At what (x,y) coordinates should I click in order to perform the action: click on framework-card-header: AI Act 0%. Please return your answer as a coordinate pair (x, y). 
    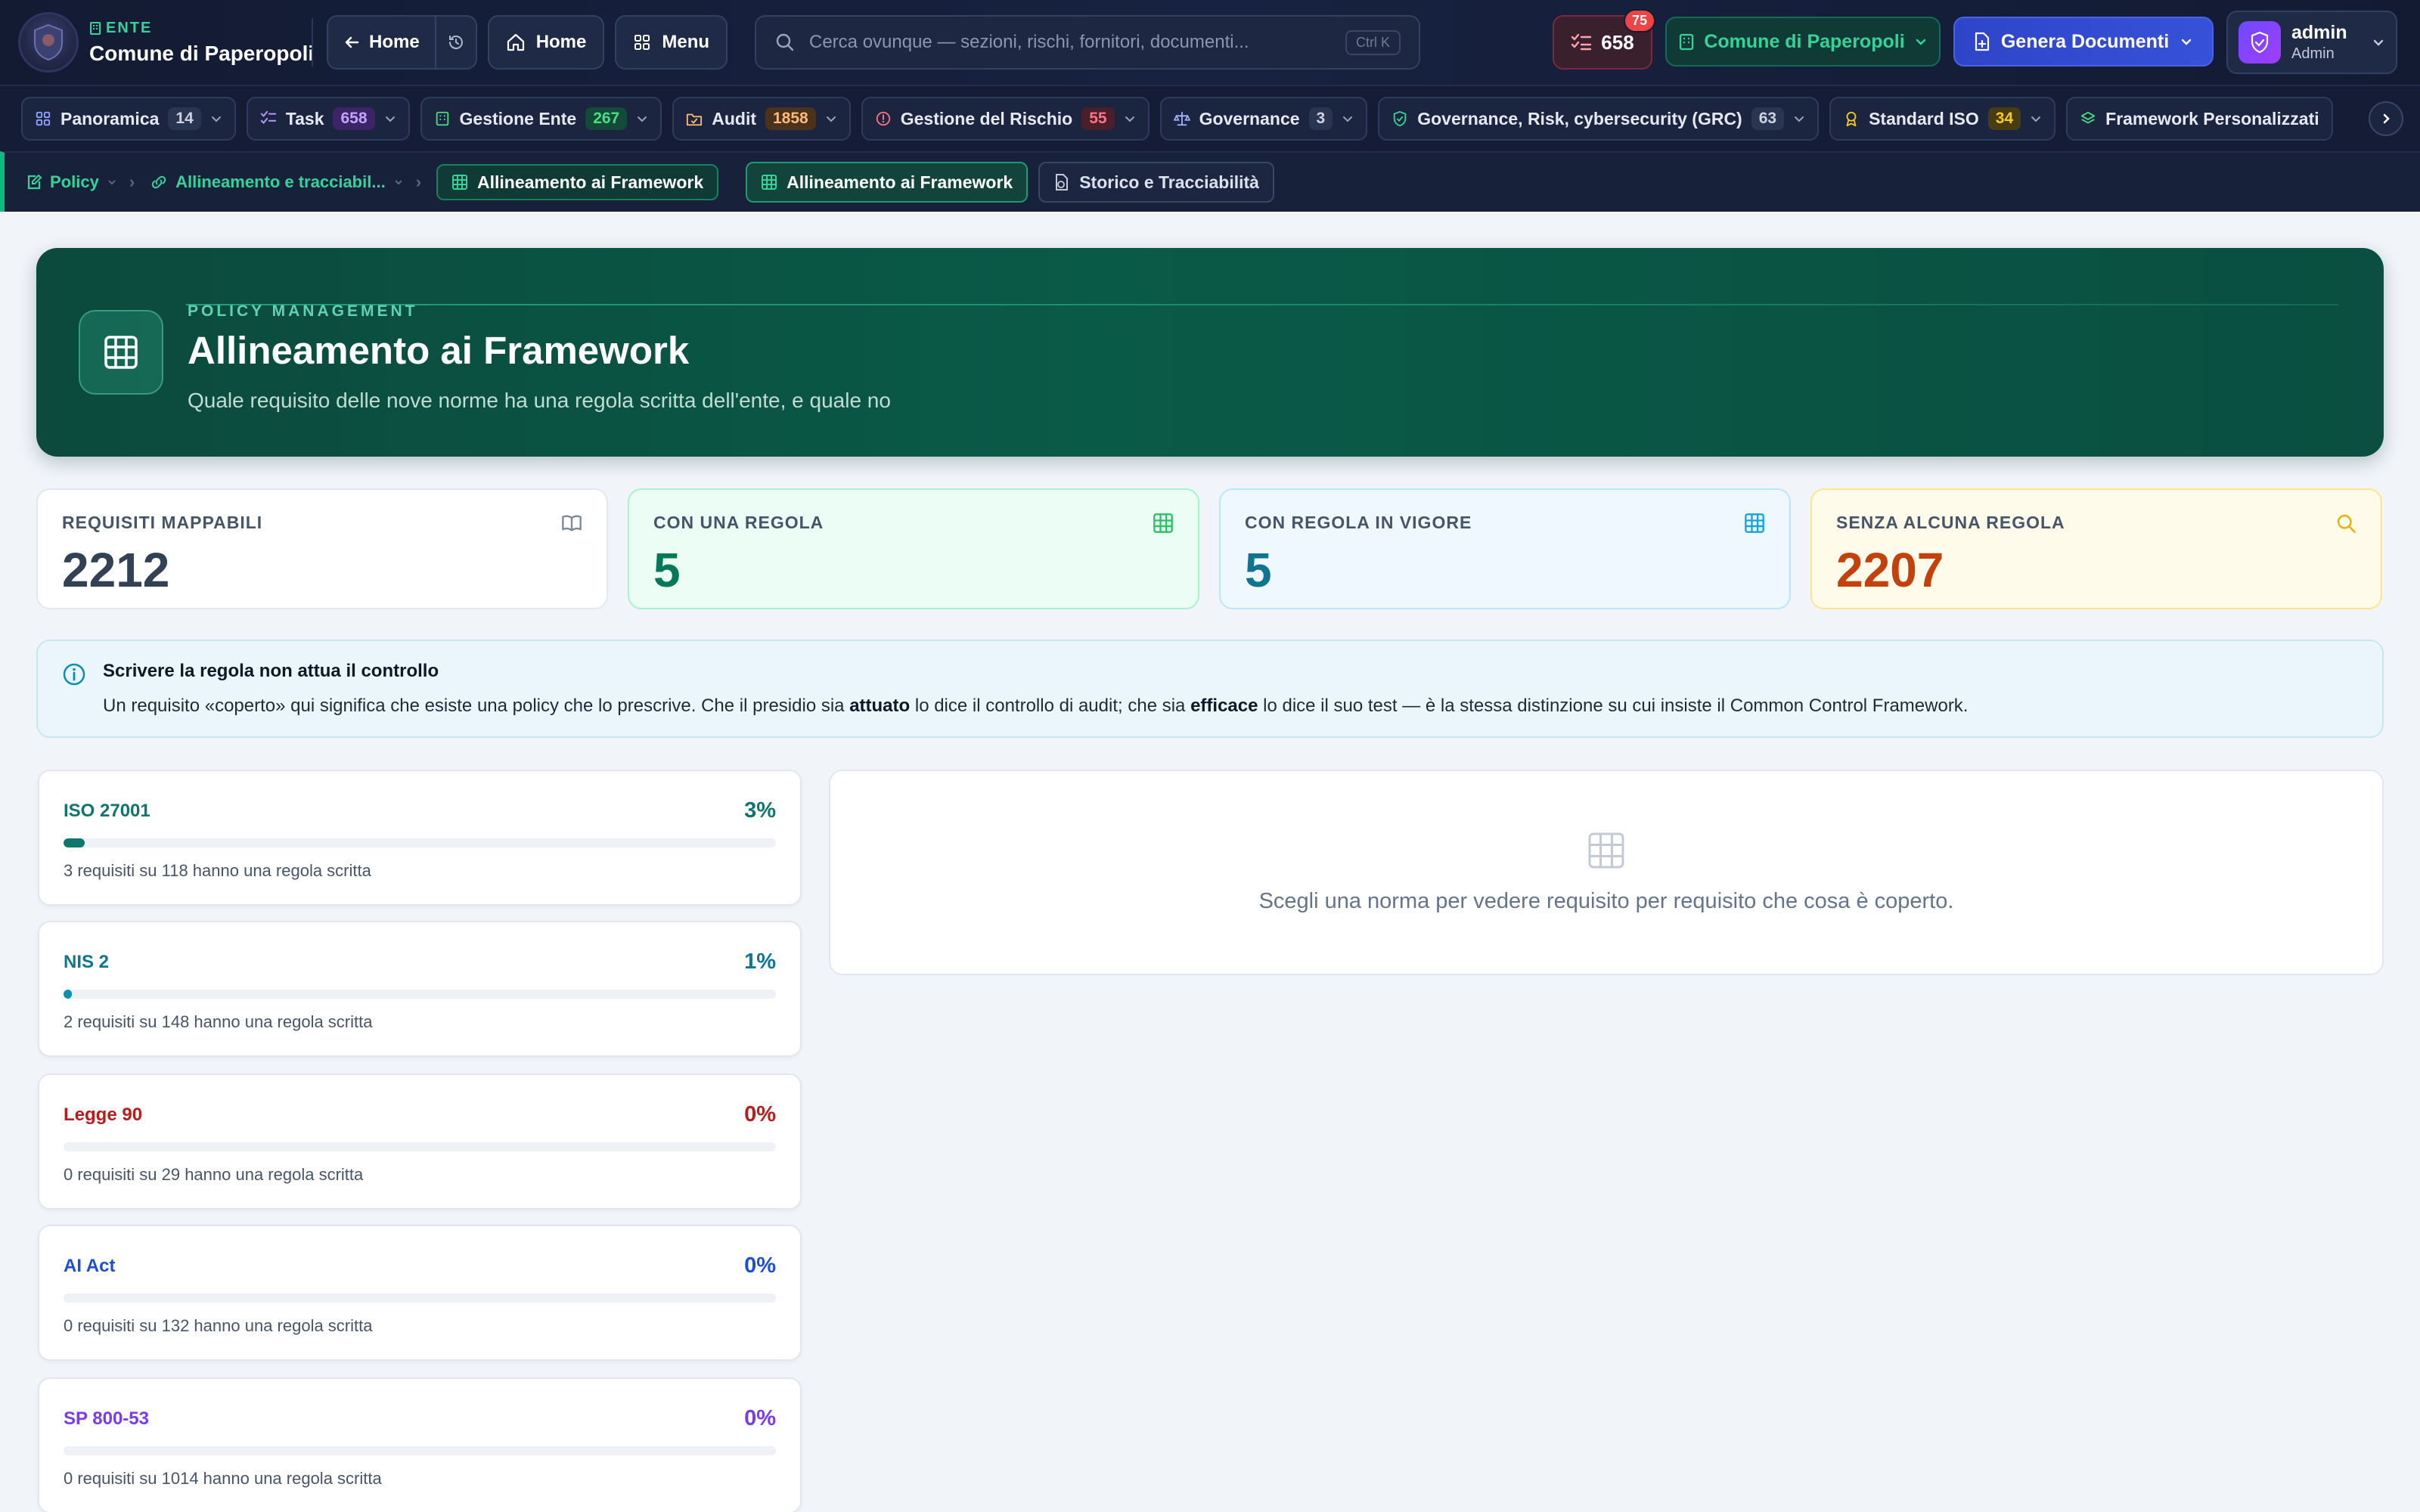
    Looking at the image, I should click on (420, 1265).